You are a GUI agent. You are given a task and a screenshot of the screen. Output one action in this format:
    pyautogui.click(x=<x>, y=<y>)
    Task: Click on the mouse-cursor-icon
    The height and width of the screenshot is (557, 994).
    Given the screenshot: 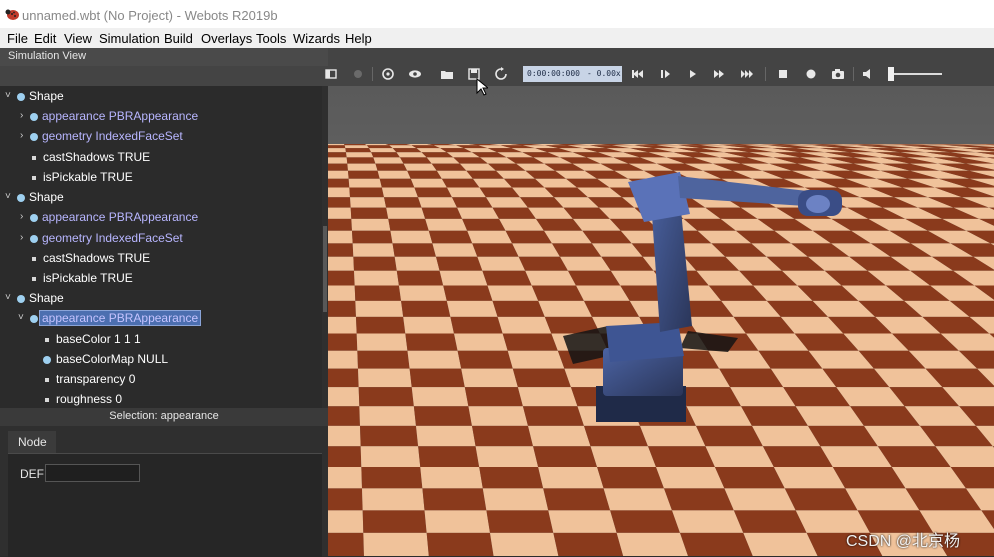 What is the action you would take?
    pyautogui.click(x=482, y=87)
    